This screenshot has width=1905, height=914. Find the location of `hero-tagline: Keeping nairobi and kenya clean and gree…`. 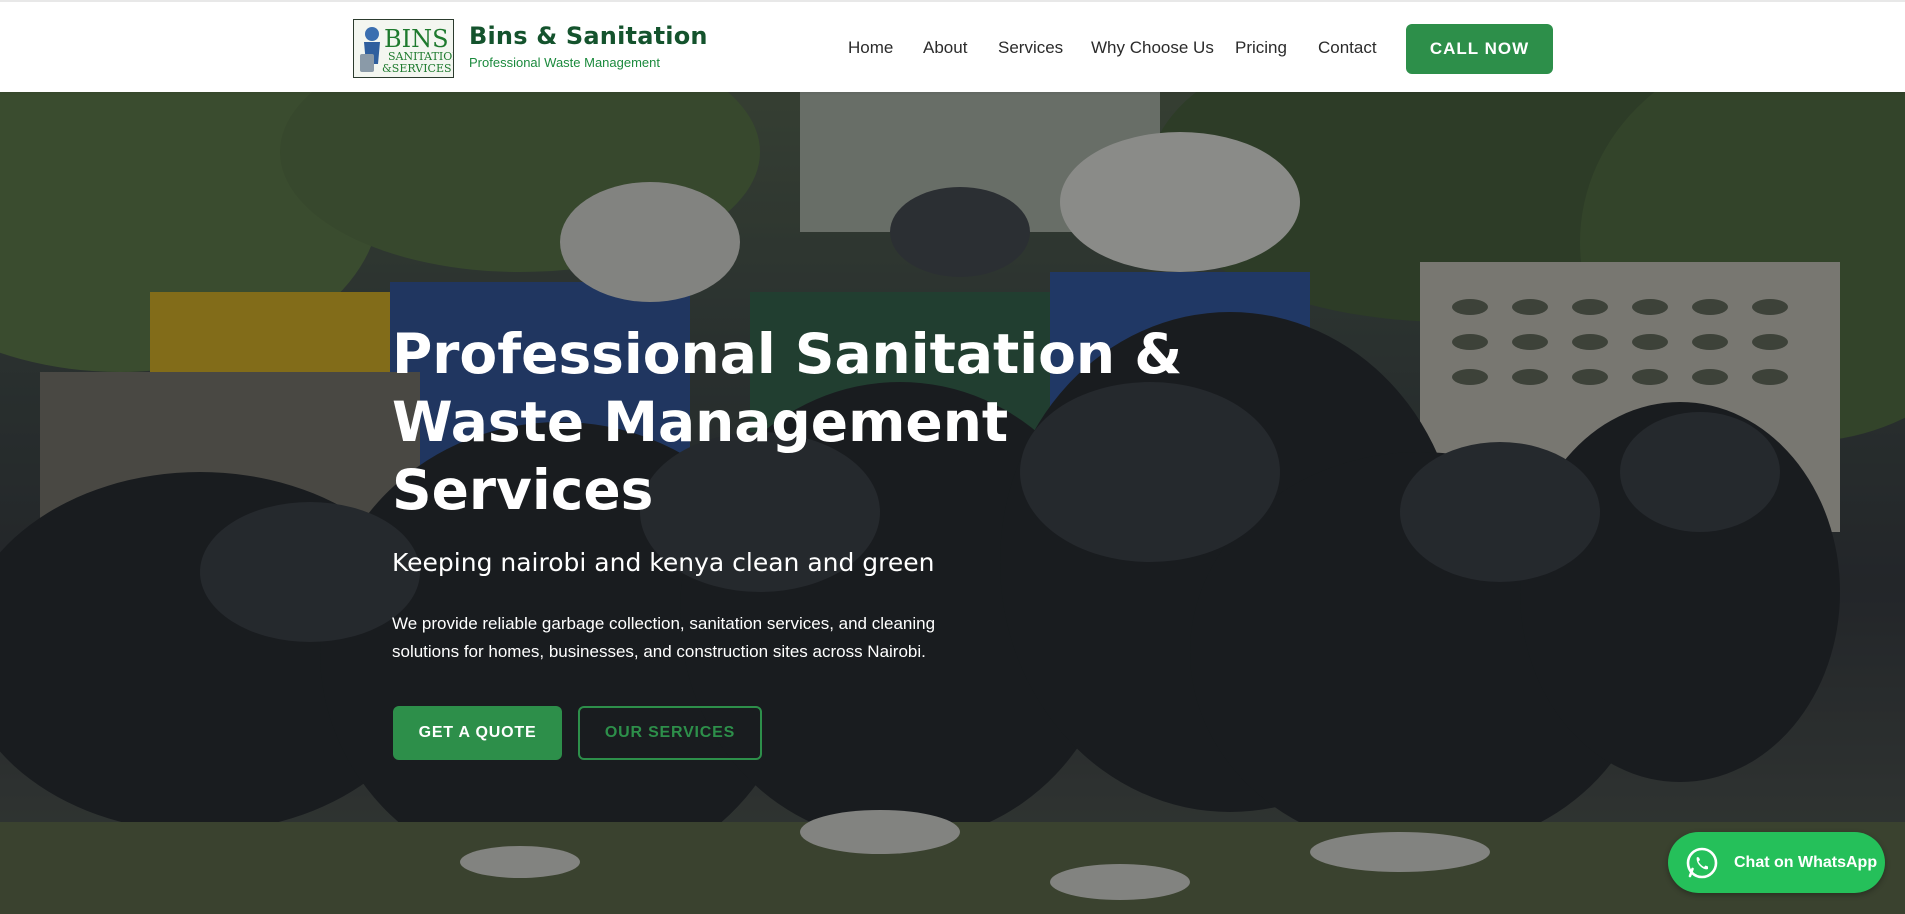

hero-tagline: Keeping nairobi and kenya clean and gree… is located at coordinates (663, 562).